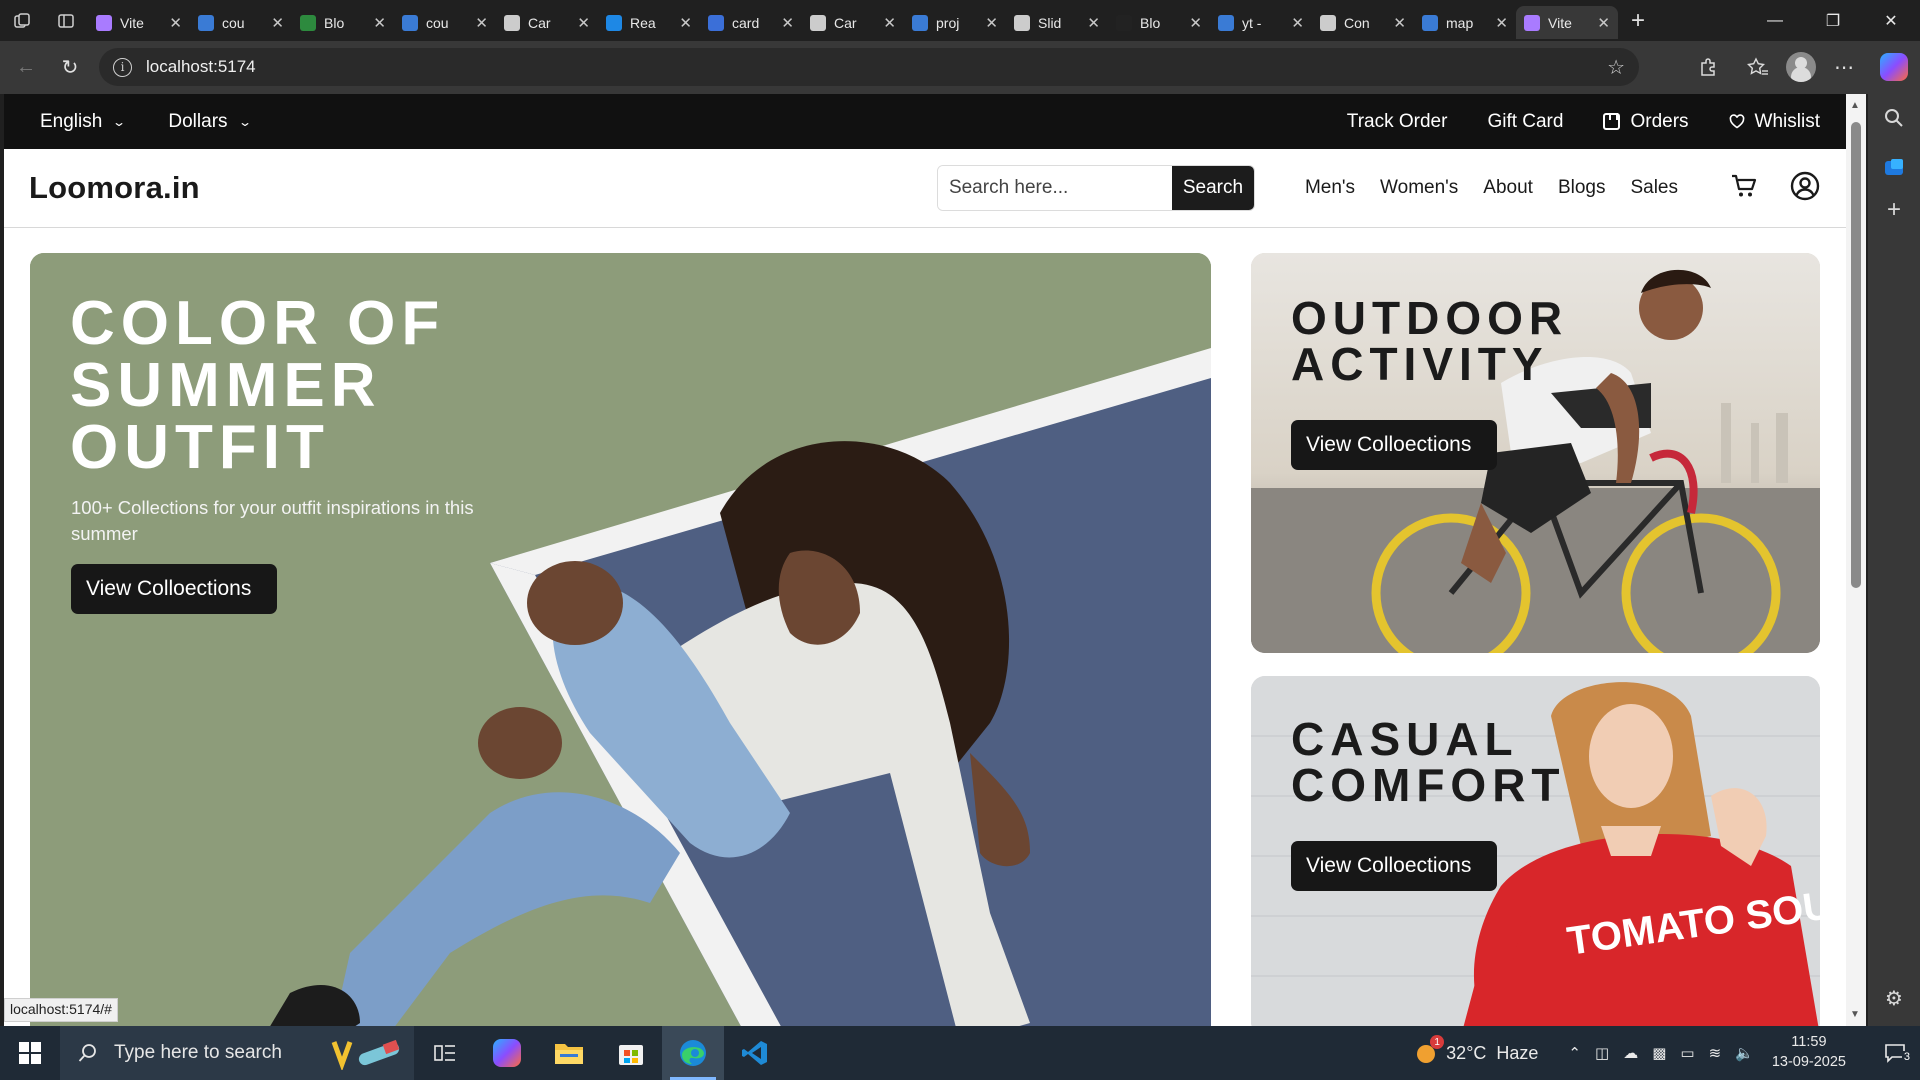 This screenshot has width=1920, height=1080. What do you see at coordinates (70, 68) in the screenshot?
I see `refresh-button: ↻` at bounding box center [70, 68].